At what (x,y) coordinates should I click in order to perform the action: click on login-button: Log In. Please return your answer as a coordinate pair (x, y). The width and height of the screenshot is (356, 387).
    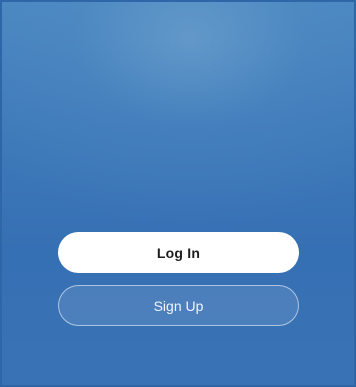
    Looking at the image, I should click on (178, 252).